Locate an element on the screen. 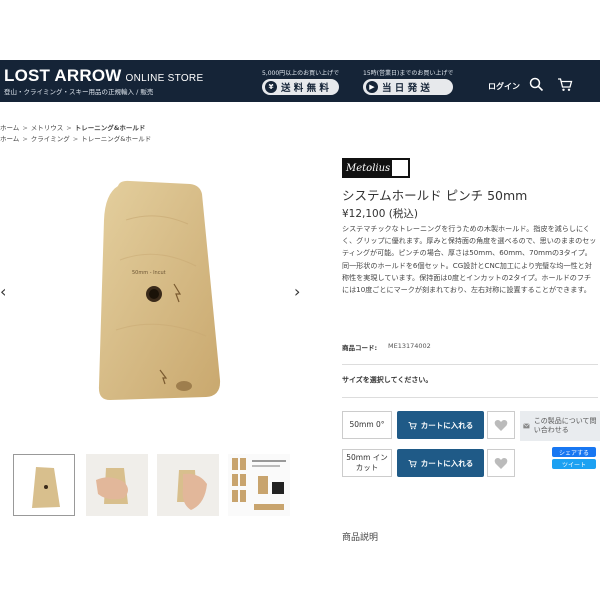  brand-mark-icon is located at coordinates (400, 168).